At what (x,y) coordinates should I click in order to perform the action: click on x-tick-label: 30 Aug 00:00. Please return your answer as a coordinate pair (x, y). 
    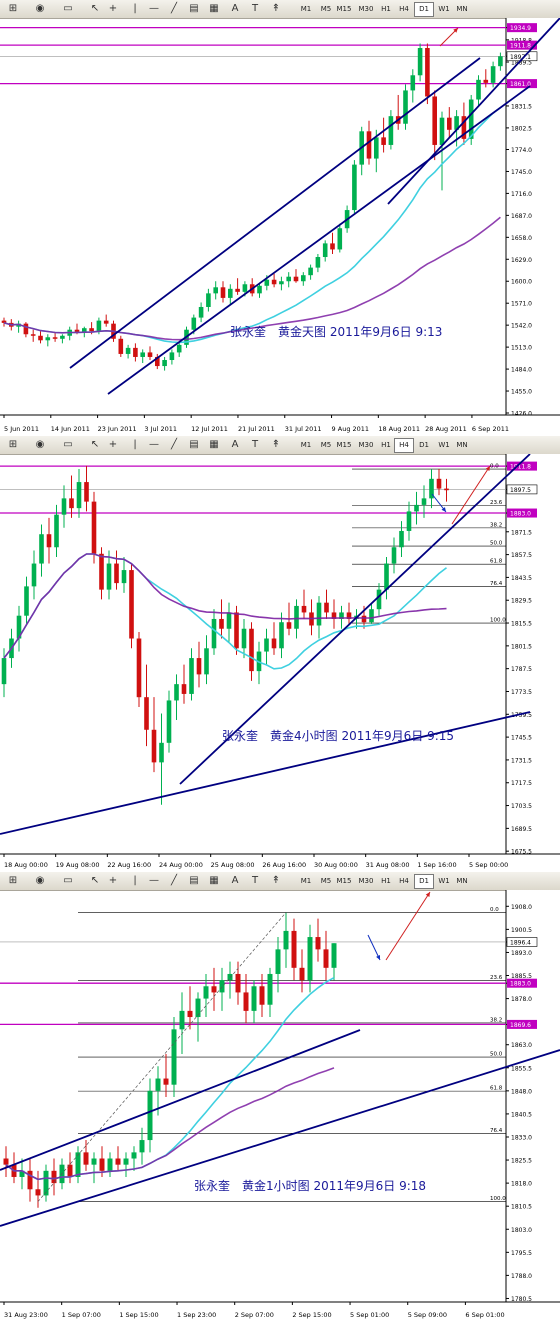
    Looking at the image, I should click on (336, 865).